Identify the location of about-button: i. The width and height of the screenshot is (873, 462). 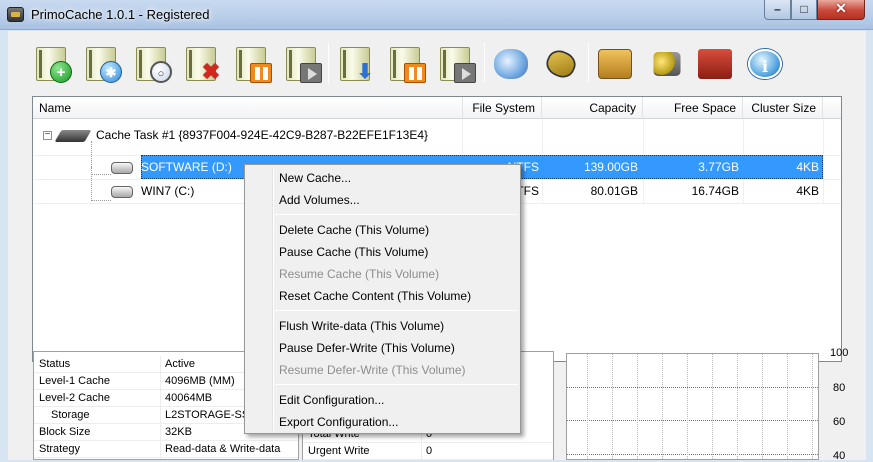
(766, 64).